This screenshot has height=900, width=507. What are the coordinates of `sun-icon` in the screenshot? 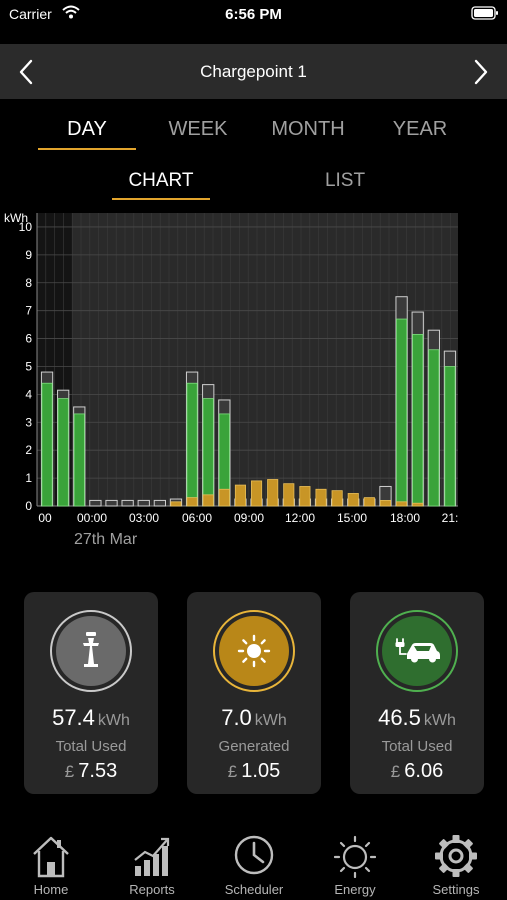 It's located at (254, 651).